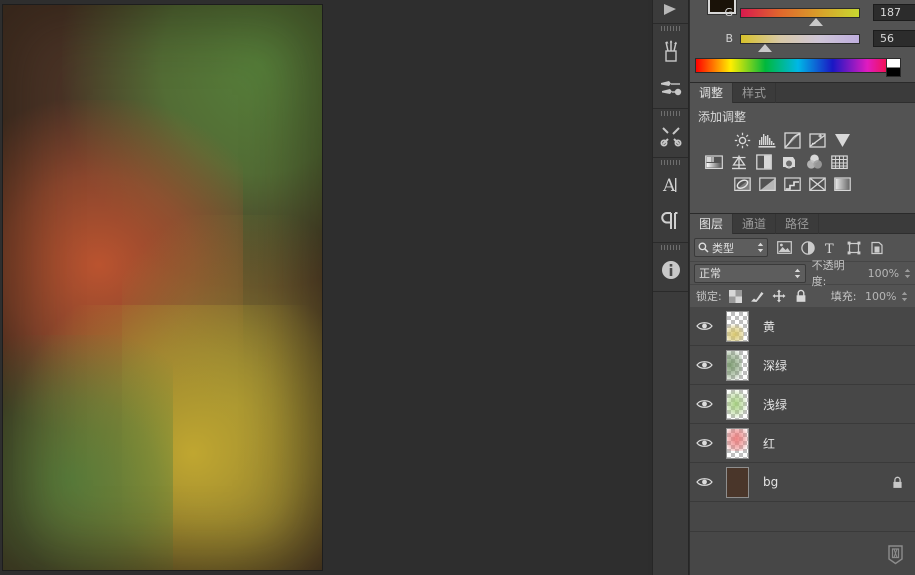 Image resolution: width=915 pixels, height=575 pixels. Describe the element at coordinates (775, 365) in the screenshot. I see `layer-name: 深绿` at that location.